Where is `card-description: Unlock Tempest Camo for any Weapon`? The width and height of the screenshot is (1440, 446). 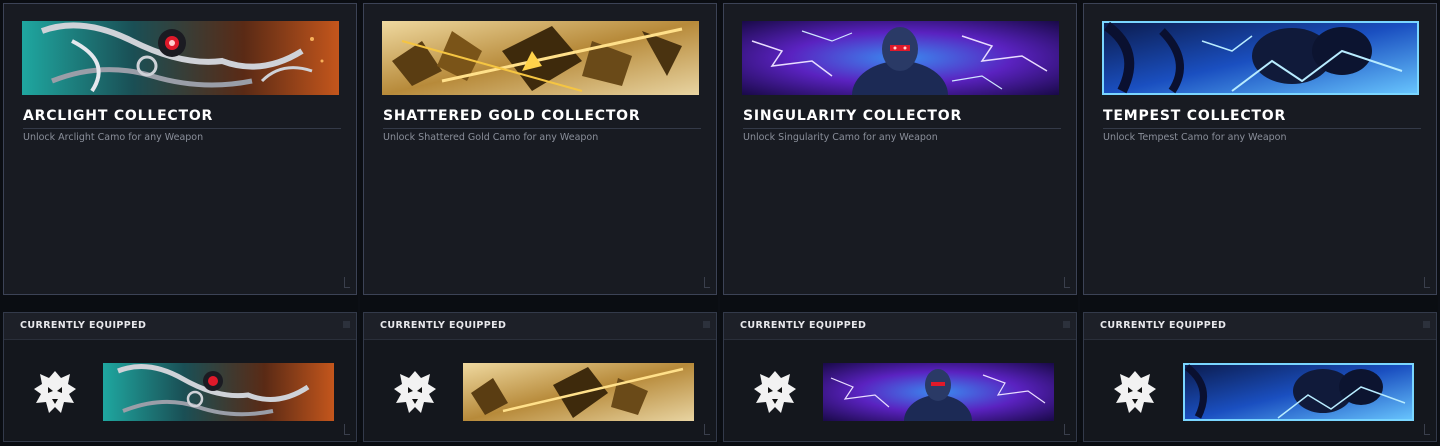 card-description: Unlock Tempest Camo for any Weapon is located at coordinates (1195, 137).